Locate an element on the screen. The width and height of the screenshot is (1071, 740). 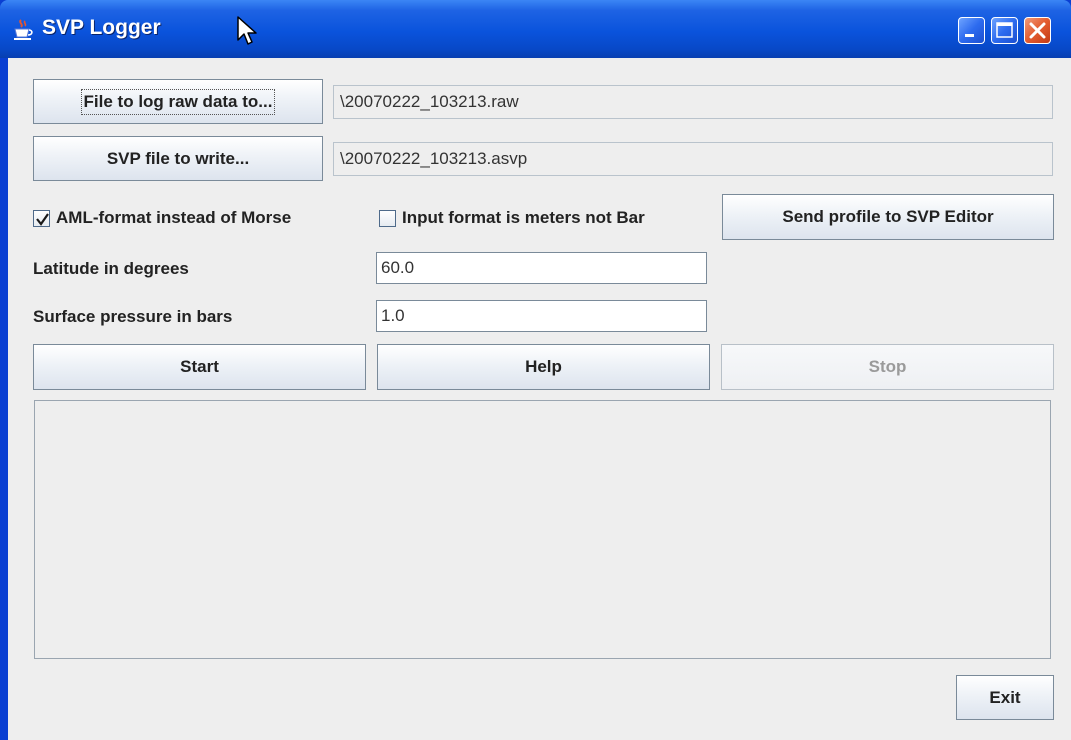
start-button-label: Start is located at coordinates (199, 366).